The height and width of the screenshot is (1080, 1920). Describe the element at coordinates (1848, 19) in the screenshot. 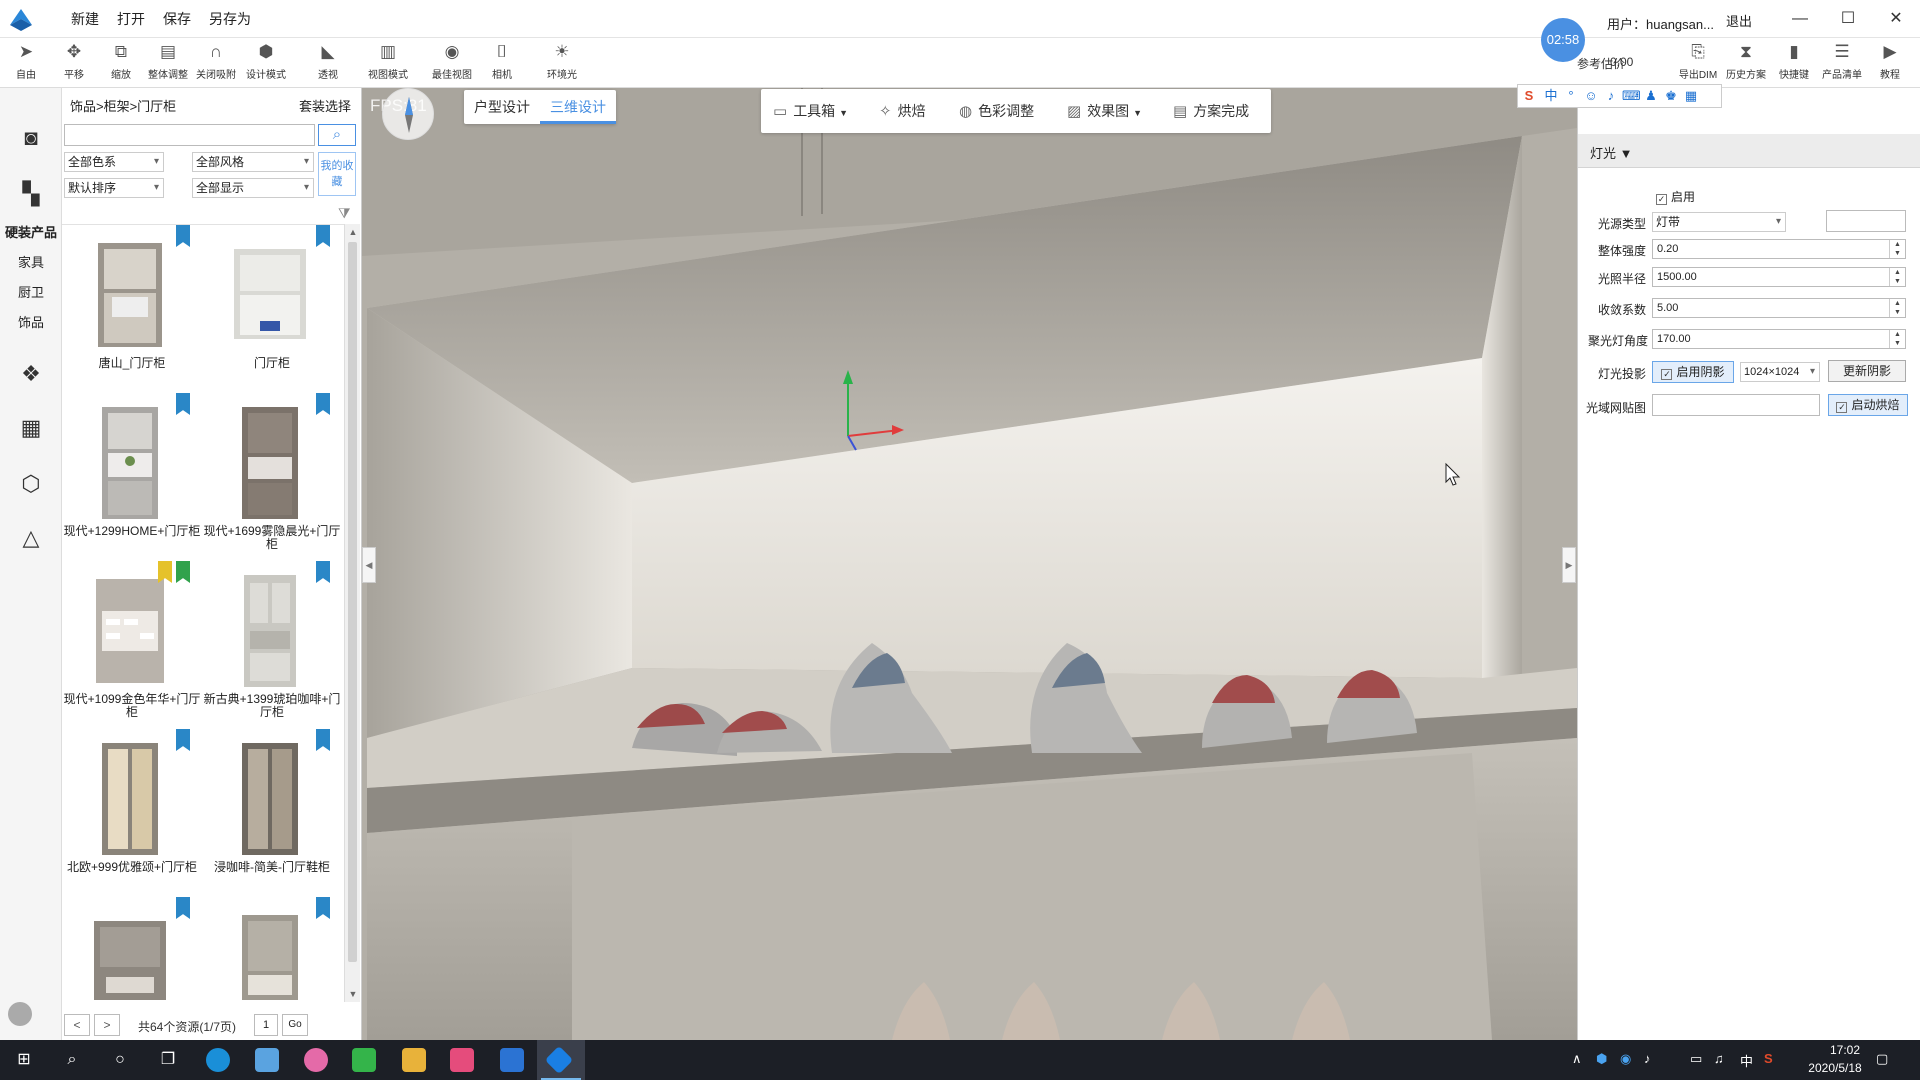

I see `maximize-button: ☐` at that location.